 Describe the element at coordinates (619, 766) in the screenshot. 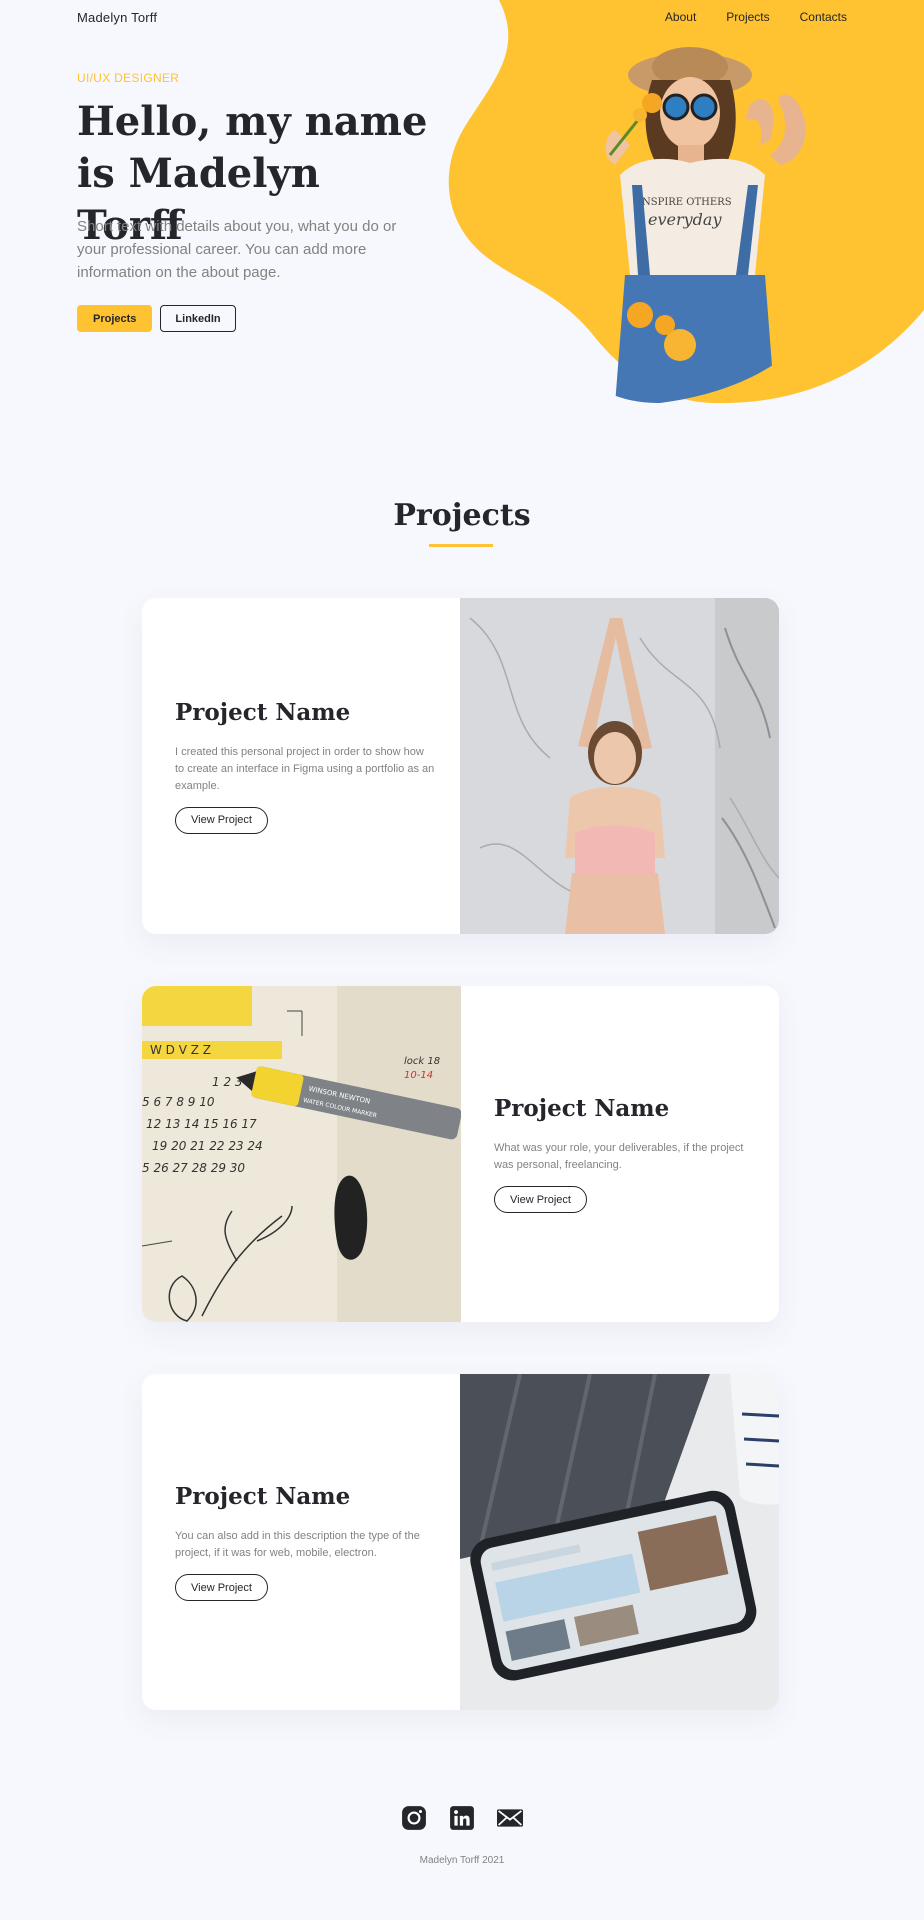

I see `project-card-1-image` at that location.